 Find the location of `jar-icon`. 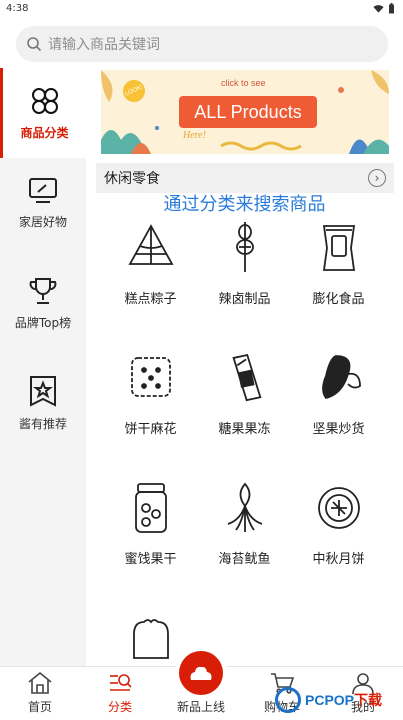

jar-icon is located at coordinates (150, 508).